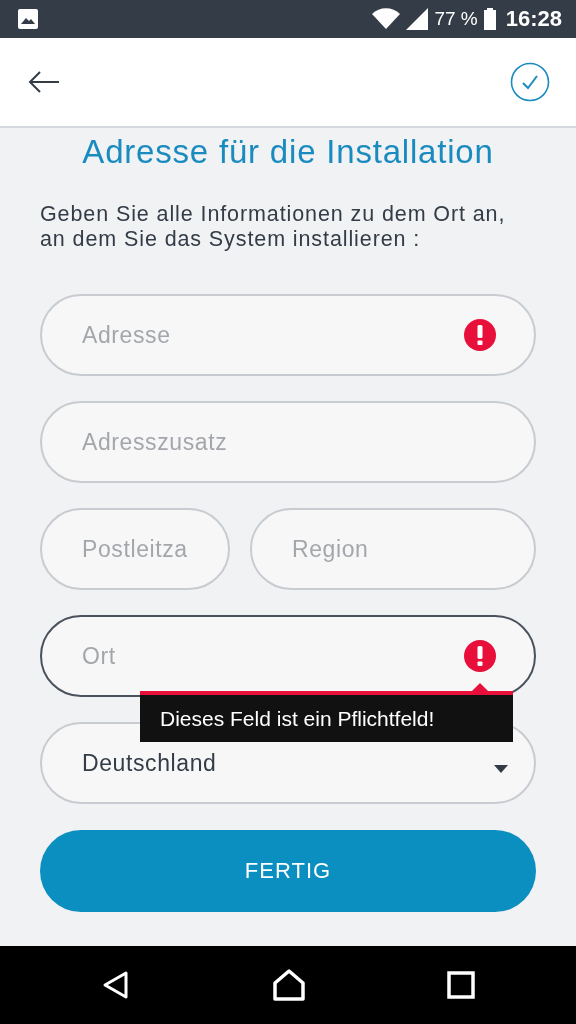  Describe the element at coordinates (489, 19) in the screenshot. I see `battery-icon` at that location.